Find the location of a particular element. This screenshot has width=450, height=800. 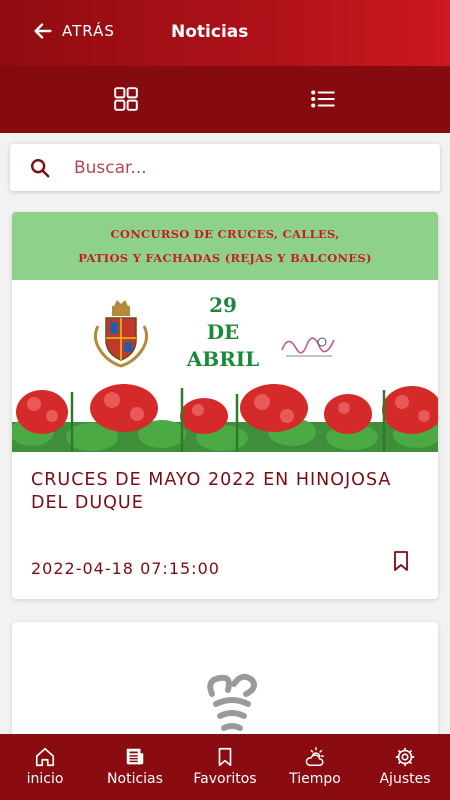

event-month: ABRIL is located at coordinates (223, 359).